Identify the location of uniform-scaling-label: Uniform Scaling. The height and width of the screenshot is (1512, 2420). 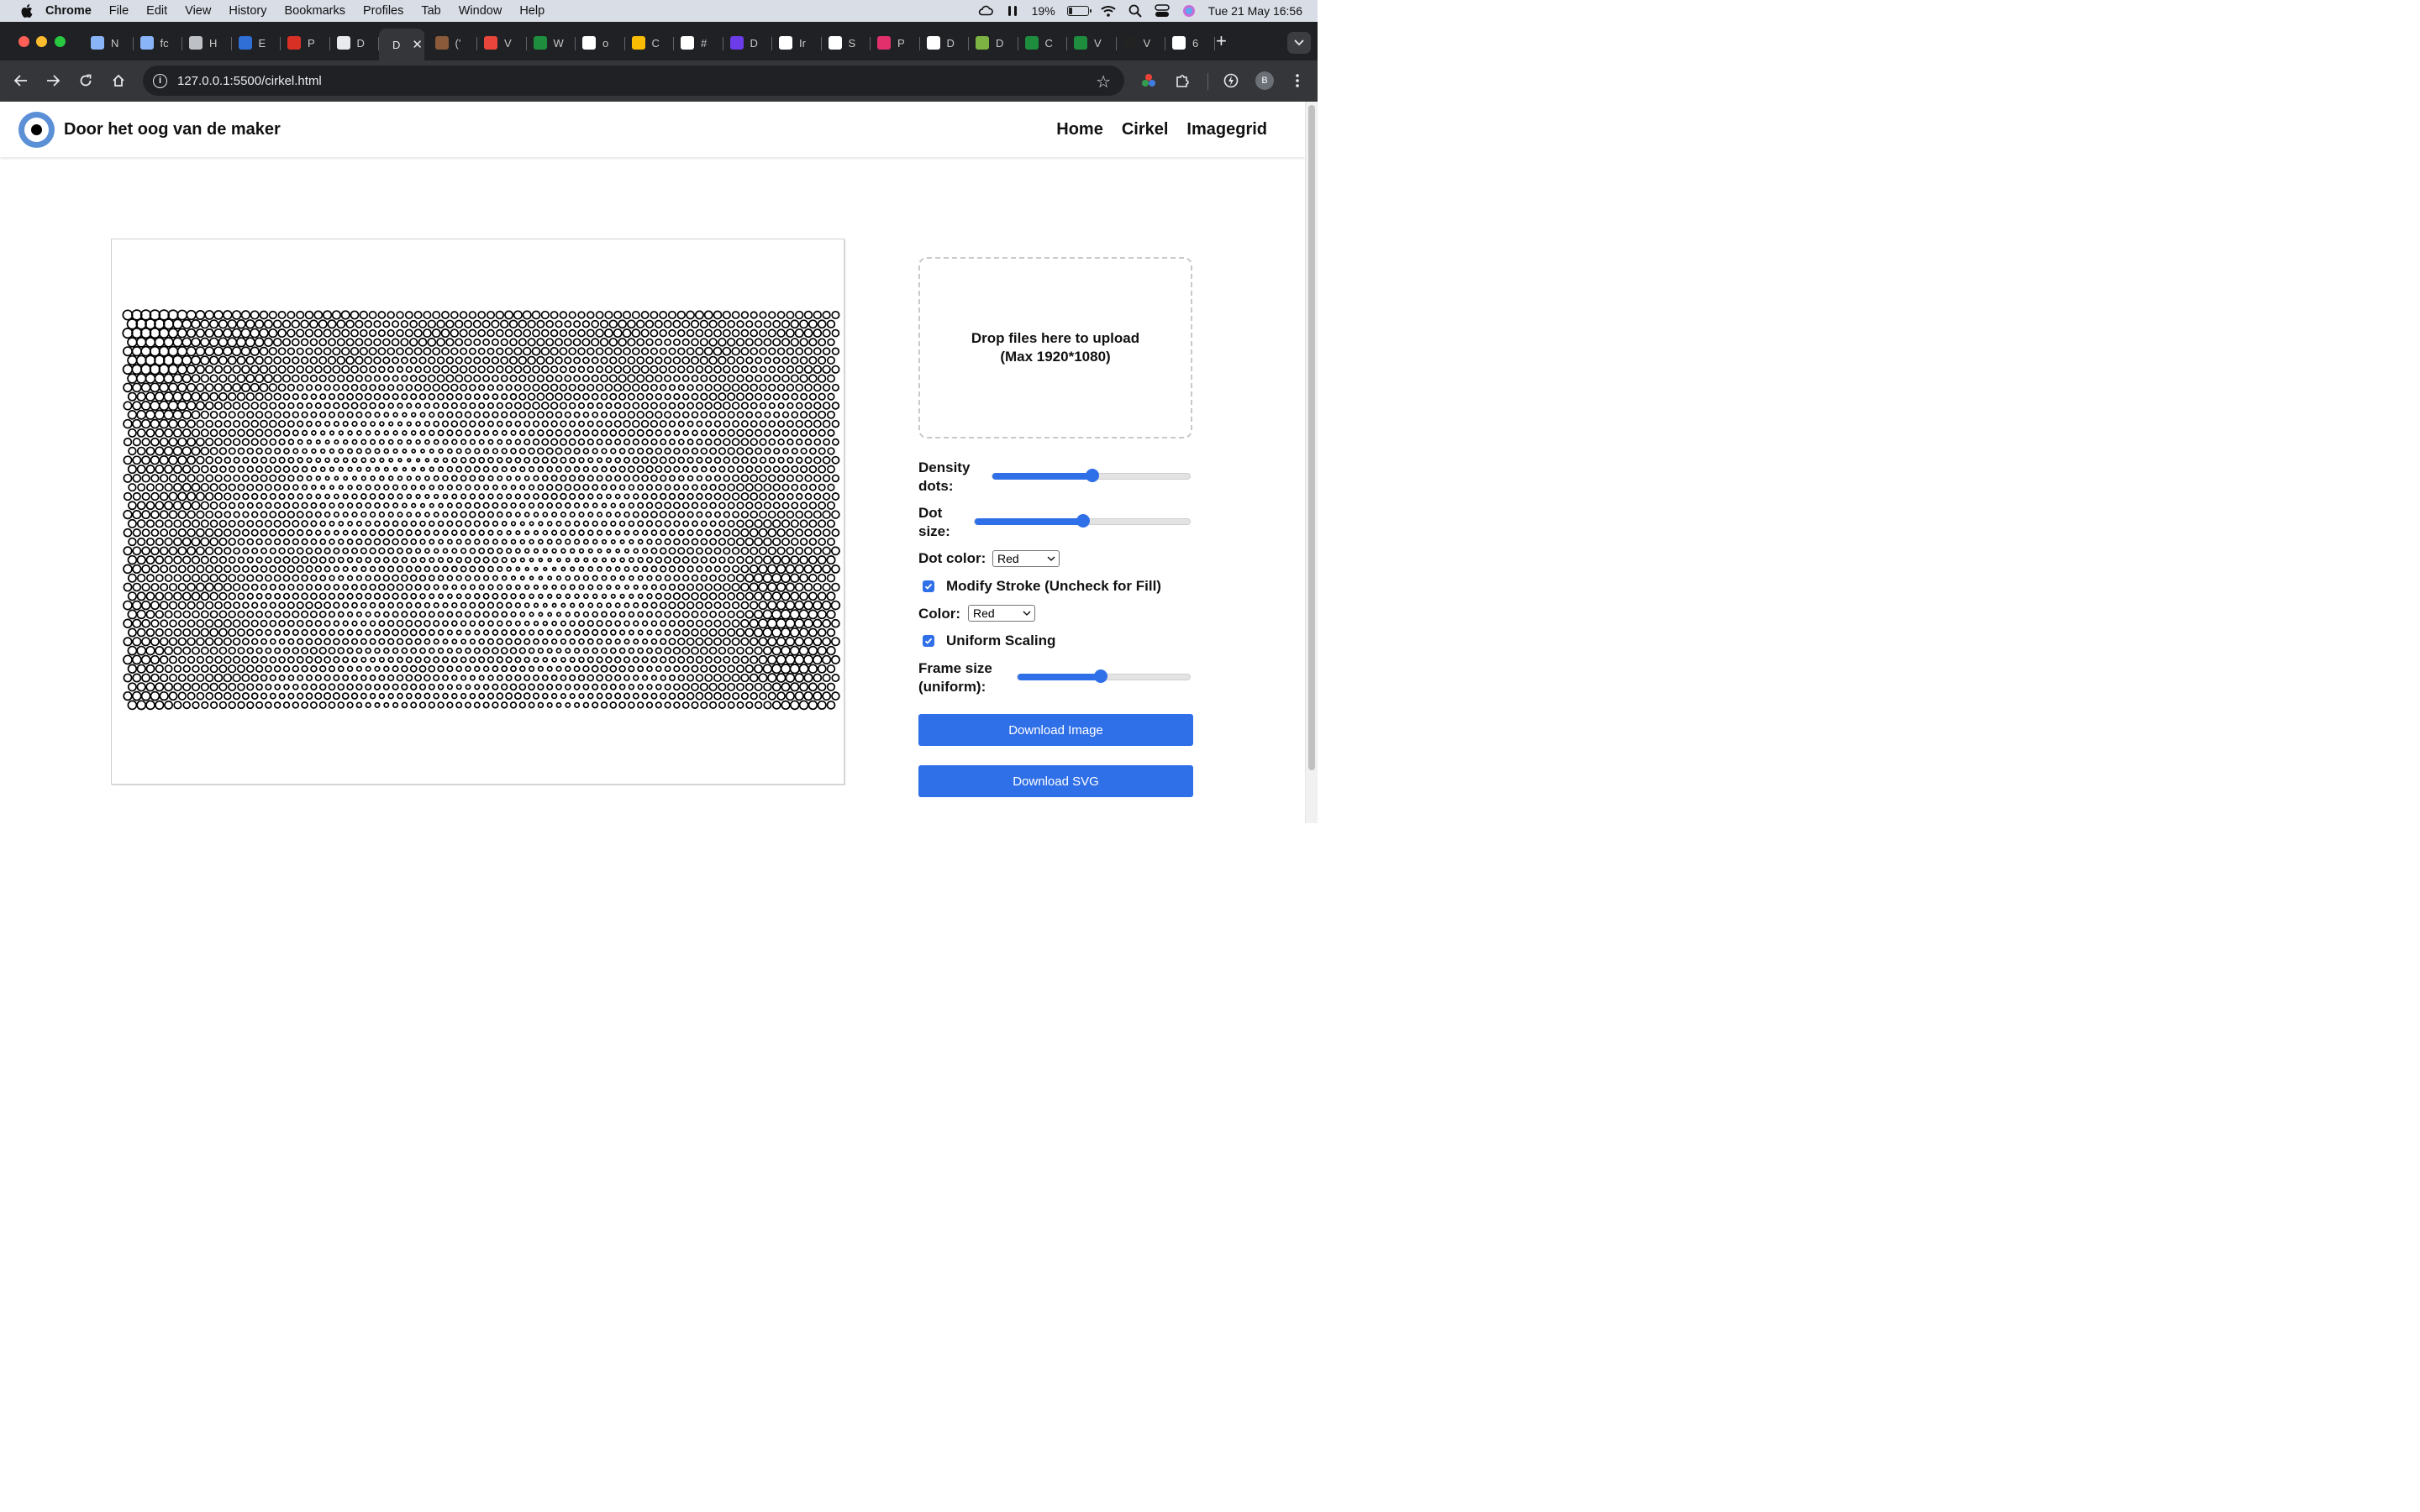
(1000, 641).